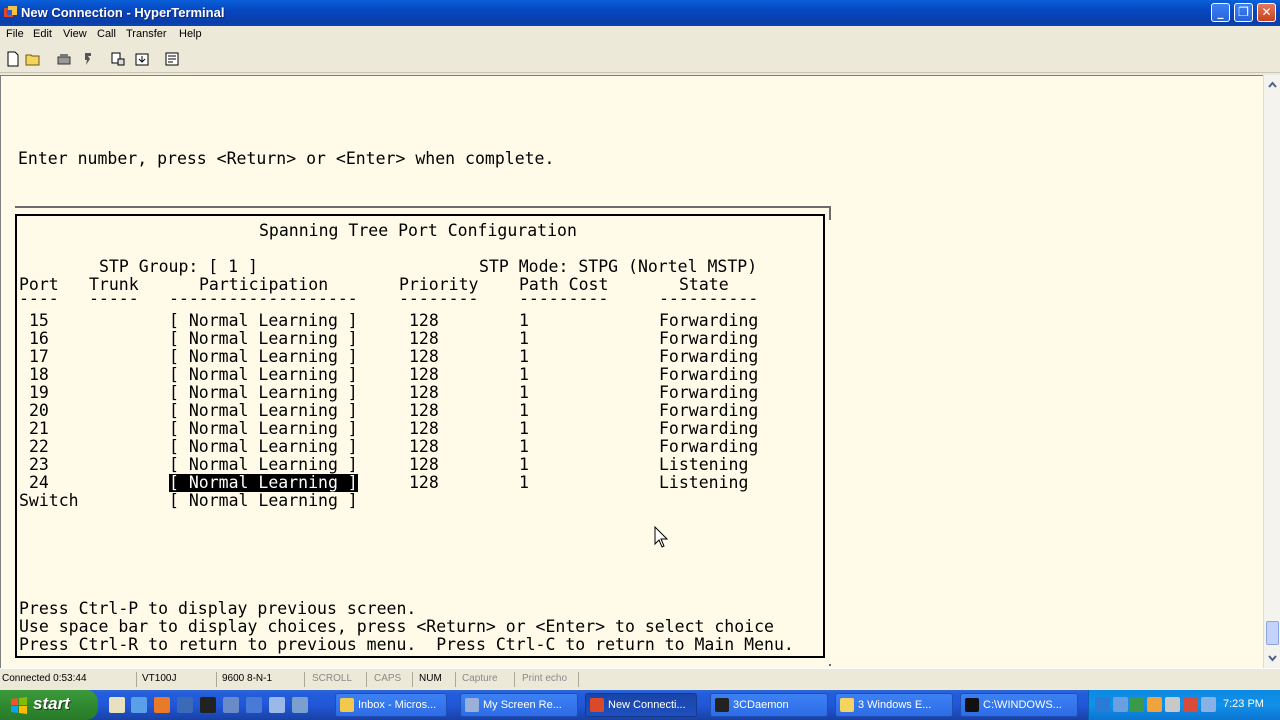 The width and height of the screenshot is (1280, 720). Describe the element at coordinates (709, 410) in the screenshot. I see `row-20-state: Forwarding` at that location.